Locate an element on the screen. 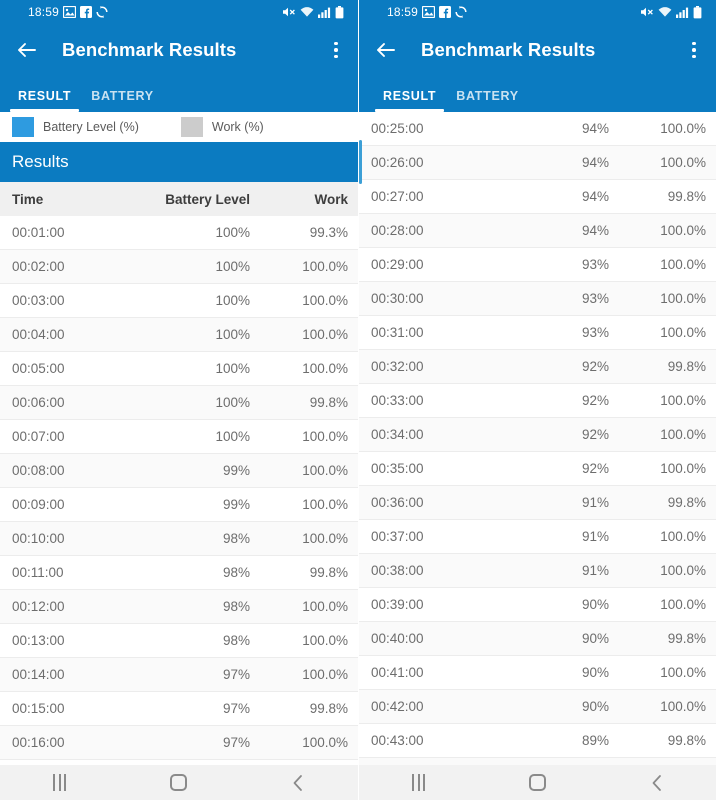  table-row: 00:40:00 90% 99.8% is located at coordinates (537, 639).